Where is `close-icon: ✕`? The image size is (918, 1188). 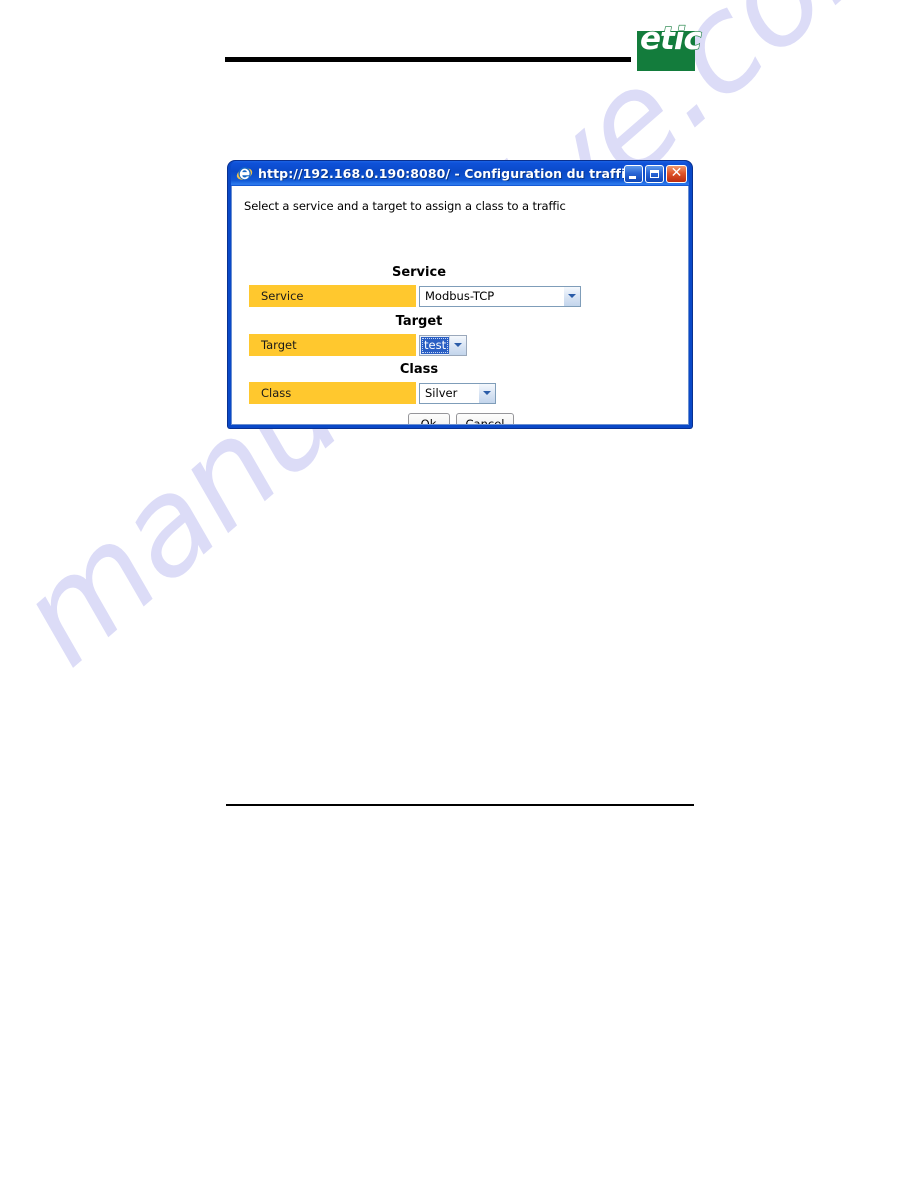 close-icon: ✕ is located at coordinates (676, 173).